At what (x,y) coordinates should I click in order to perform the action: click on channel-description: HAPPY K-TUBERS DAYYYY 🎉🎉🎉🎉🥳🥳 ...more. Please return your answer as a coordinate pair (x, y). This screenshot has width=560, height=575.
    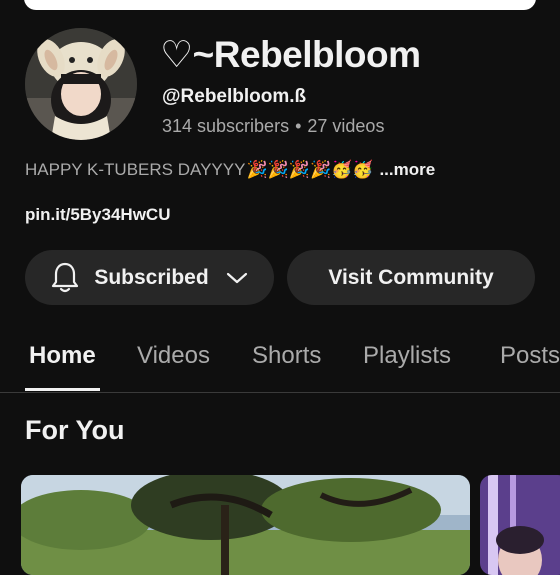
    Looking at the image, I should click on (230, 170).